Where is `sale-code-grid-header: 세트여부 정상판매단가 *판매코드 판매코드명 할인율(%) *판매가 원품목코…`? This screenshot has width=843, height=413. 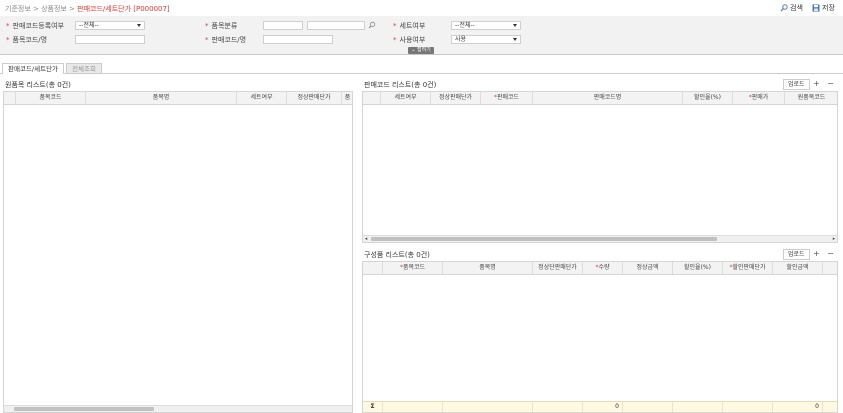 sale-code-grid-header: 세트여부 정상판매단가 *판매코드 판매코드명 할인율(%) *판매가 원품목코… is located at coordinates (600, 98).